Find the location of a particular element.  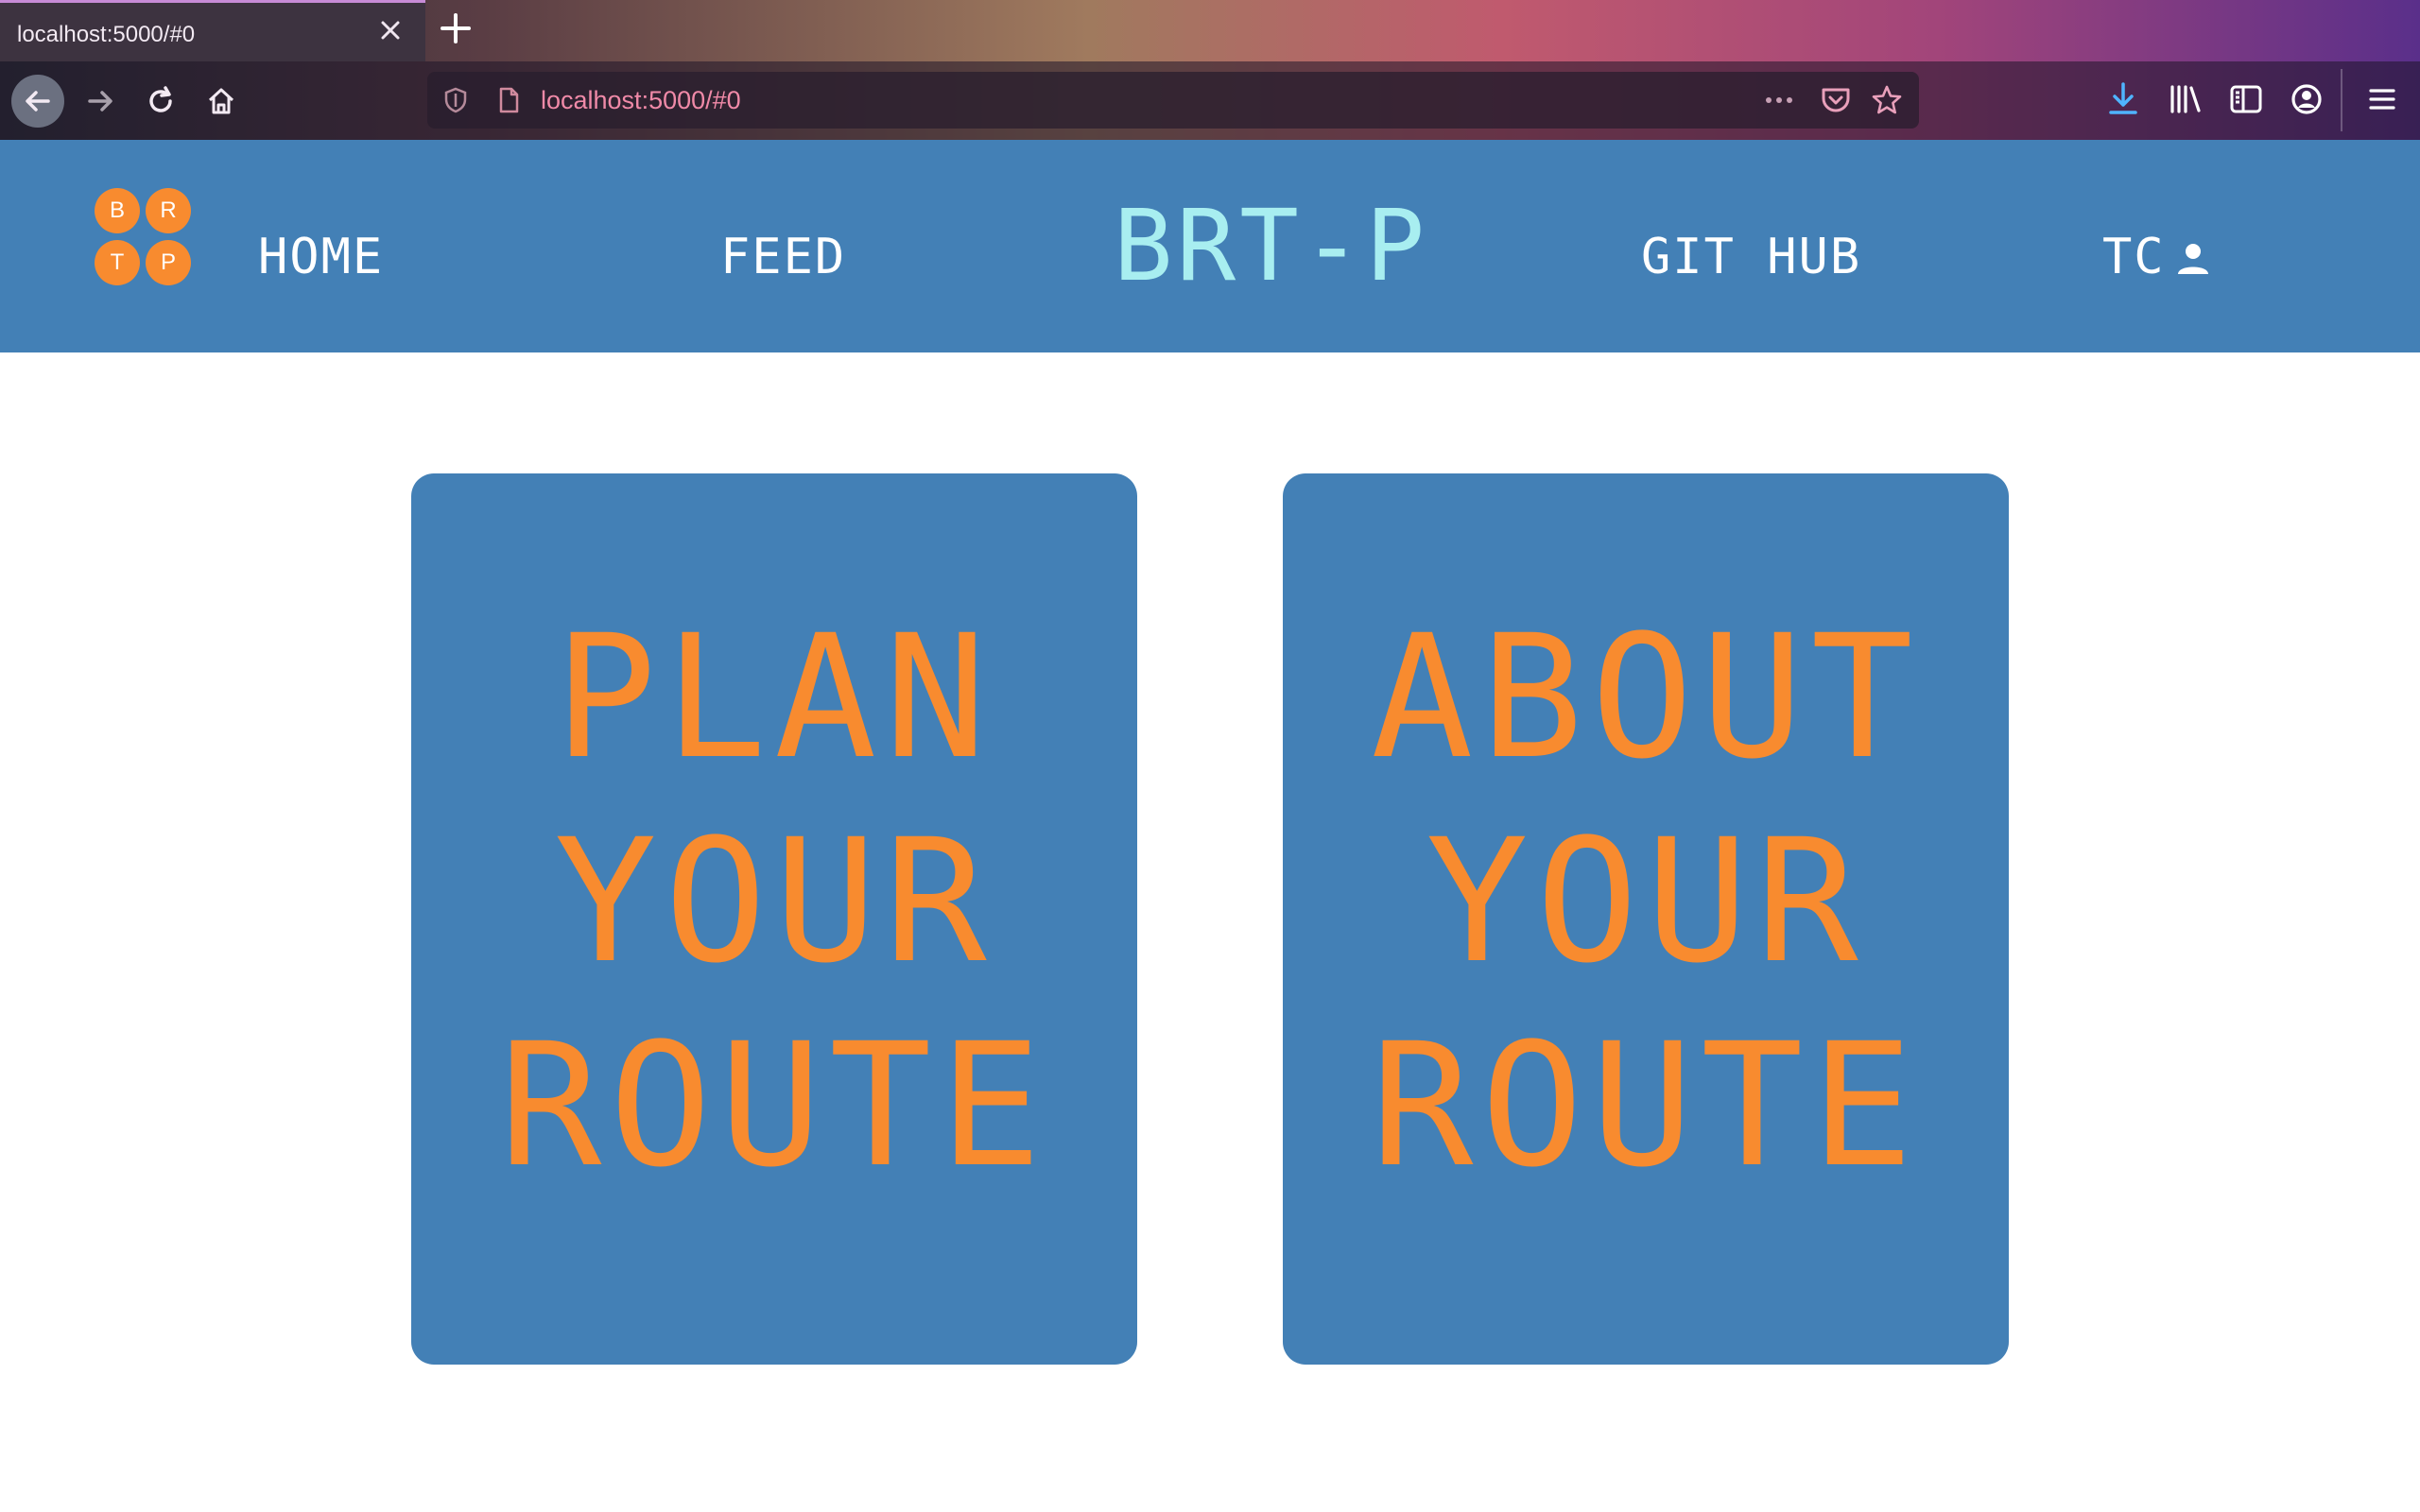

home-button is located at coordinates (221, 101).